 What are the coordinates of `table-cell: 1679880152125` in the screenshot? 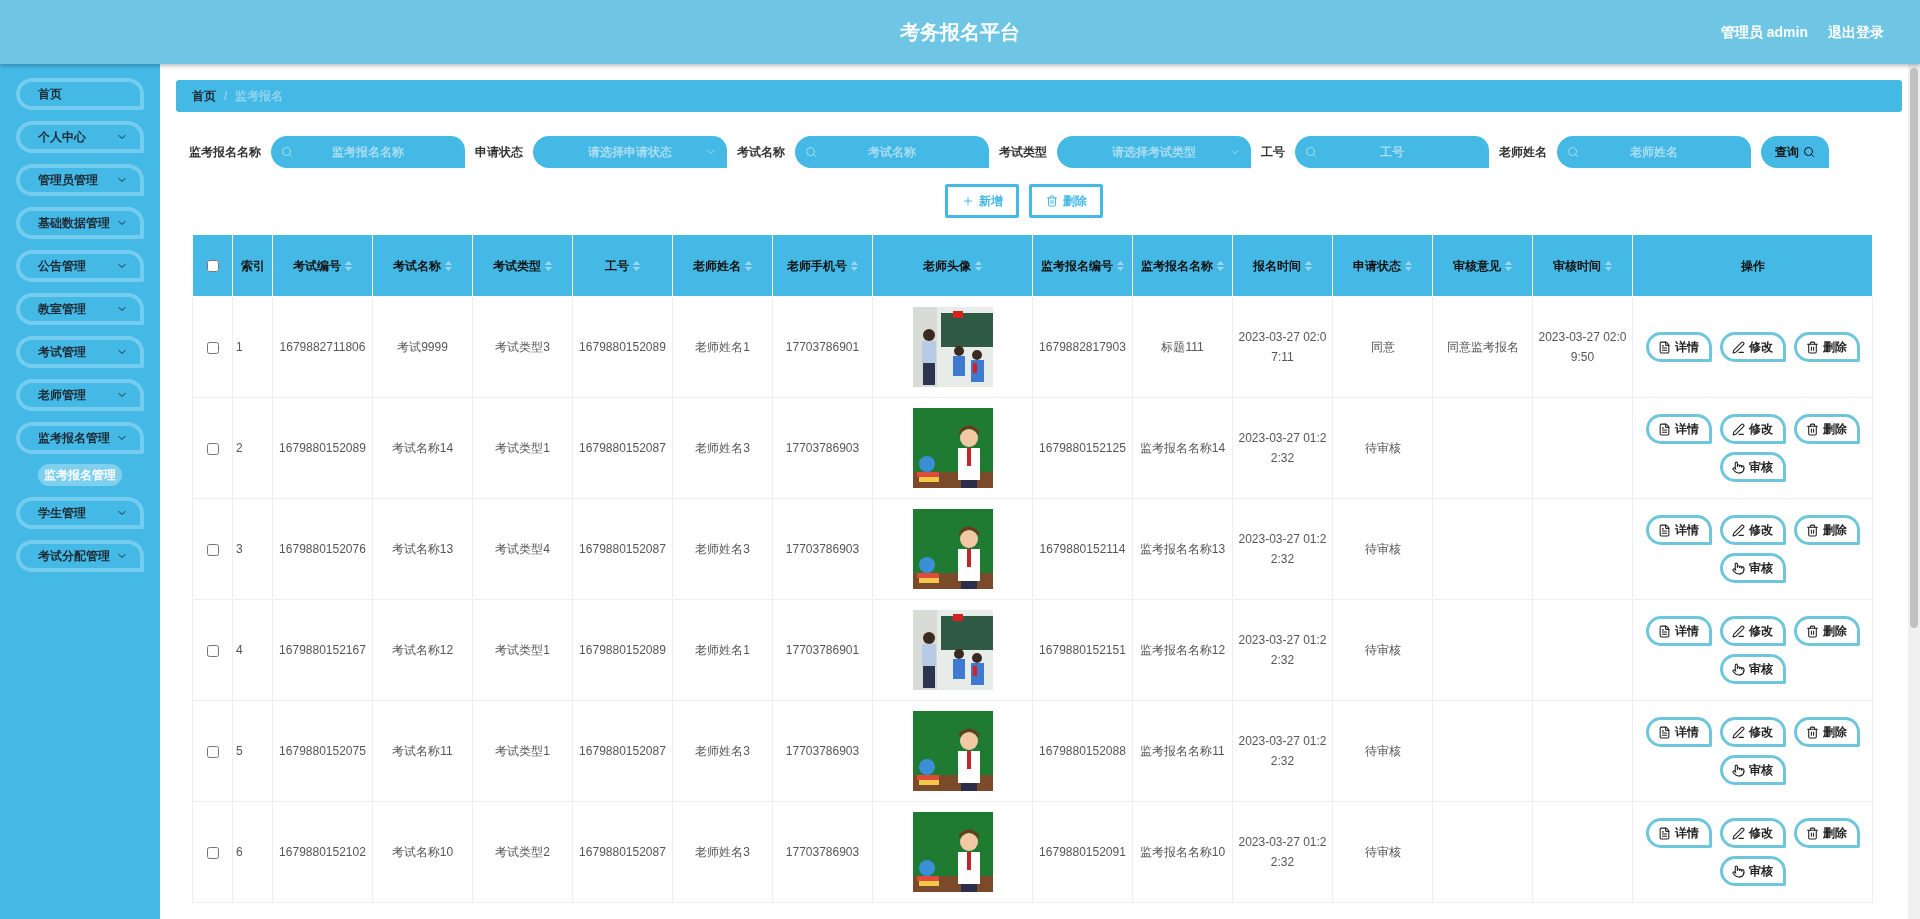 It's located at (1082, 448).